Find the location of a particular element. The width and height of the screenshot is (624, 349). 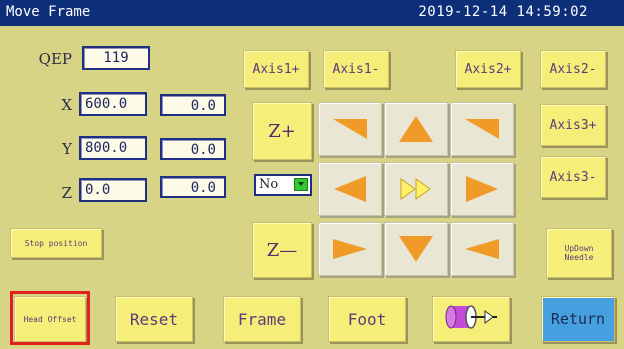

arrow-down-icon is located at coordinates (416, 249).